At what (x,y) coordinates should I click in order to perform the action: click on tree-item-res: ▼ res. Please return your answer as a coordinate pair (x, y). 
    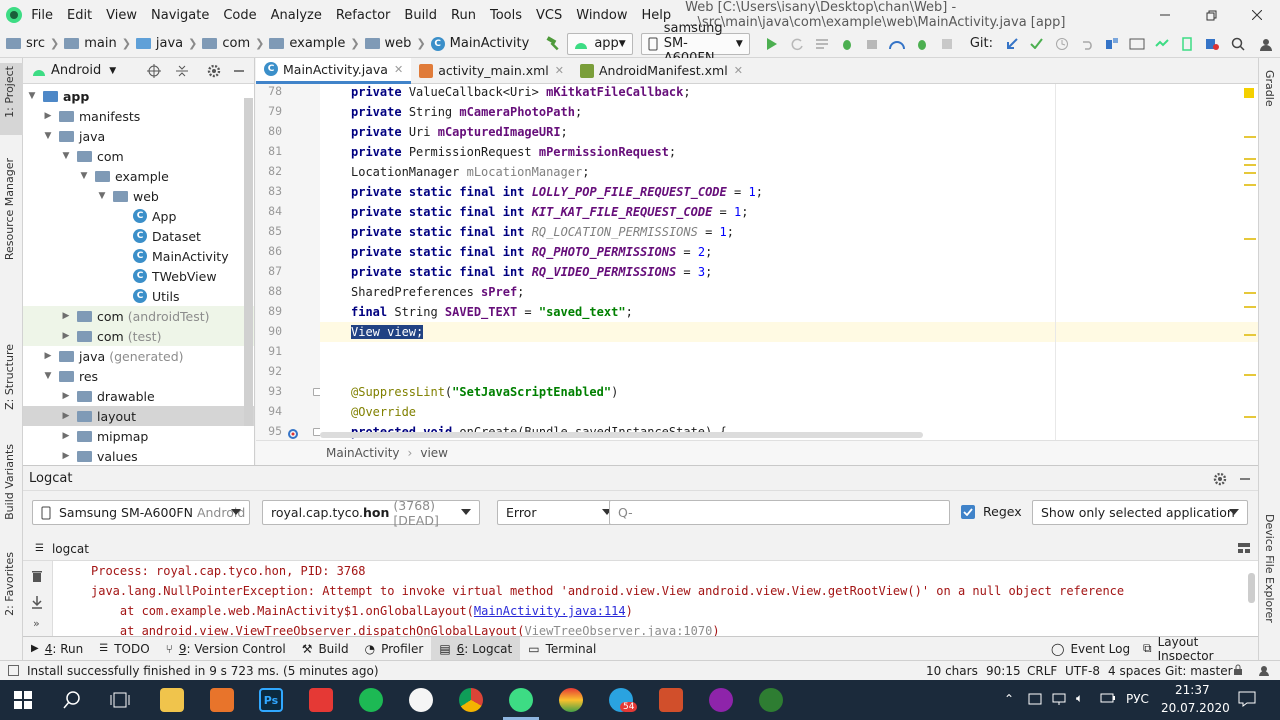
    Looking at the image, I should click on (138, 376).